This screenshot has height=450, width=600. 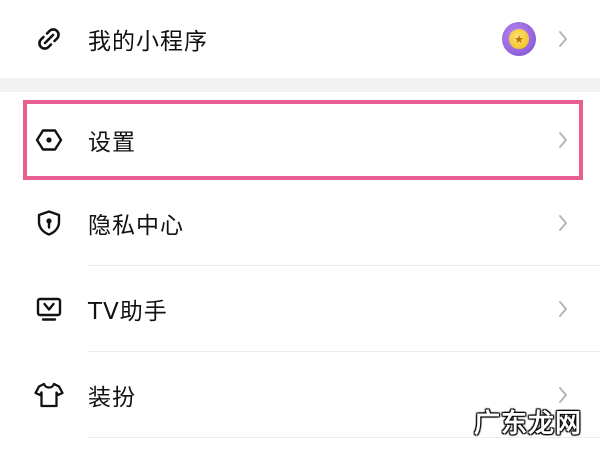 What do you see at coordinates (527, 424) in the screenshot?
I see `watermark: 广东龙网` at bounding box center [527, 424].